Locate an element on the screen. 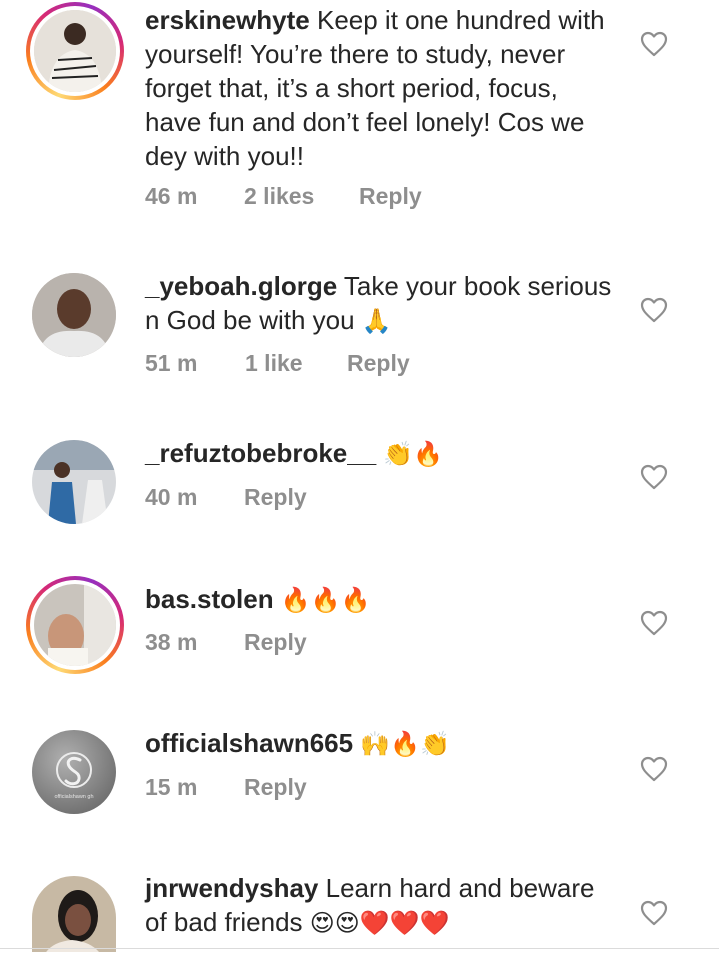 This screenshot has height=958, width=719. comment-meta: 15 m Reply is located at coordinates (226, 787).